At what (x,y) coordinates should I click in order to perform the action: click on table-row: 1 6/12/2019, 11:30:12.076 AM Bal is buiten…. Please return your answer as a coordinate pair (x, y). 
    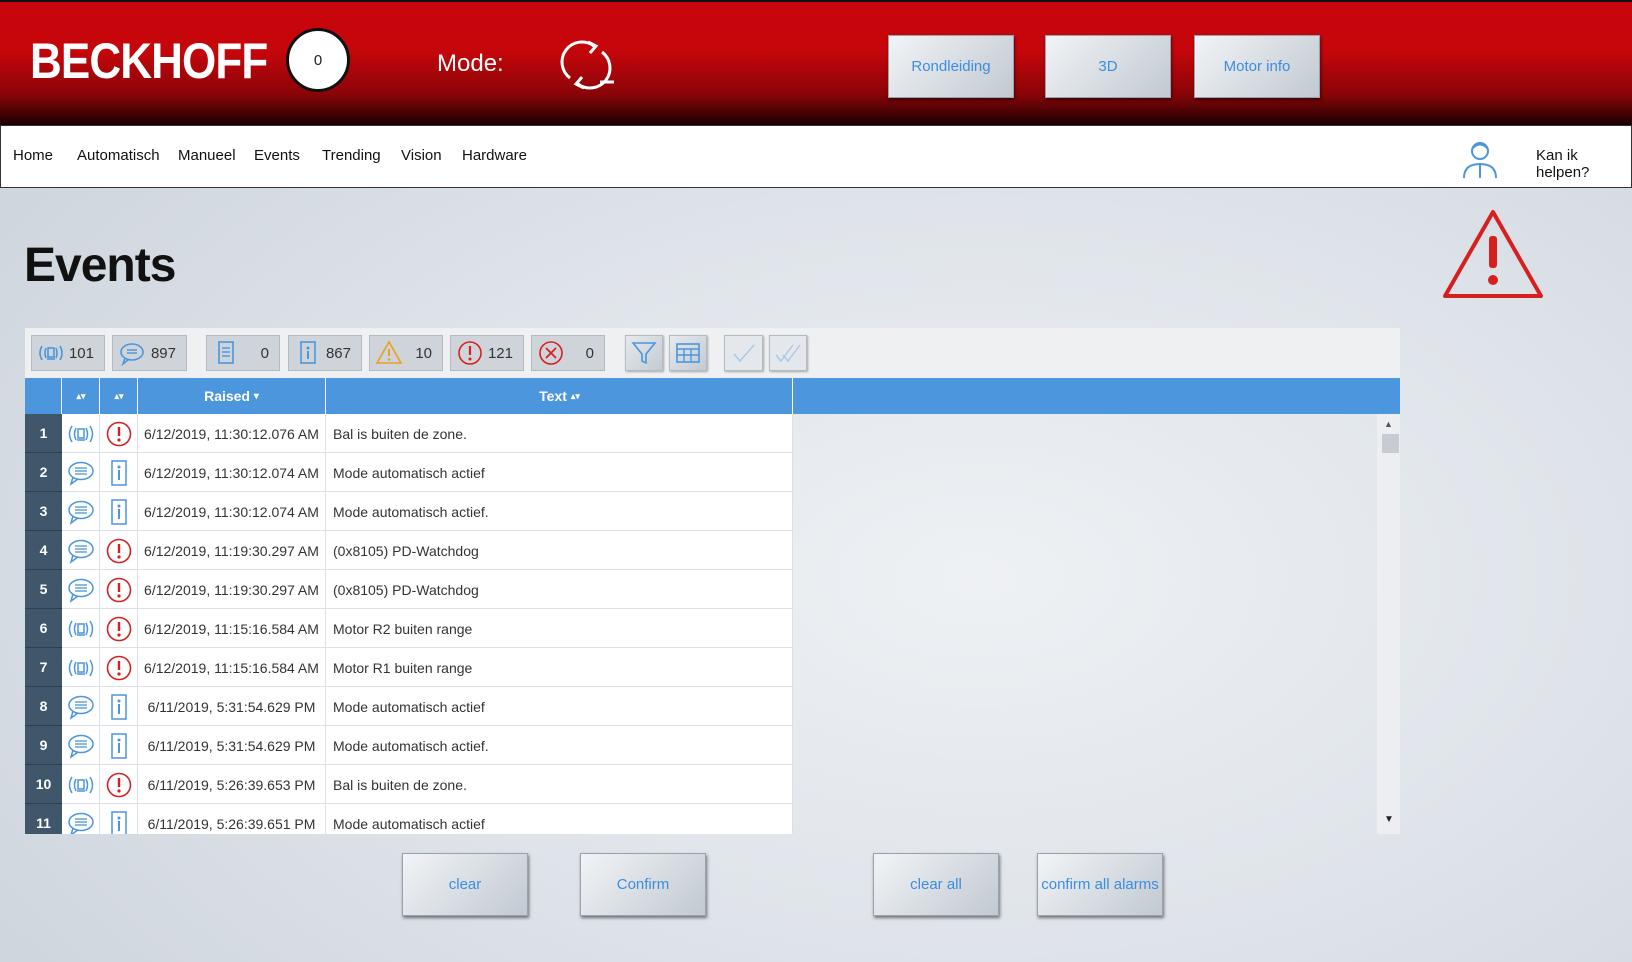
    Looking at the image, I should click on (409, 433).